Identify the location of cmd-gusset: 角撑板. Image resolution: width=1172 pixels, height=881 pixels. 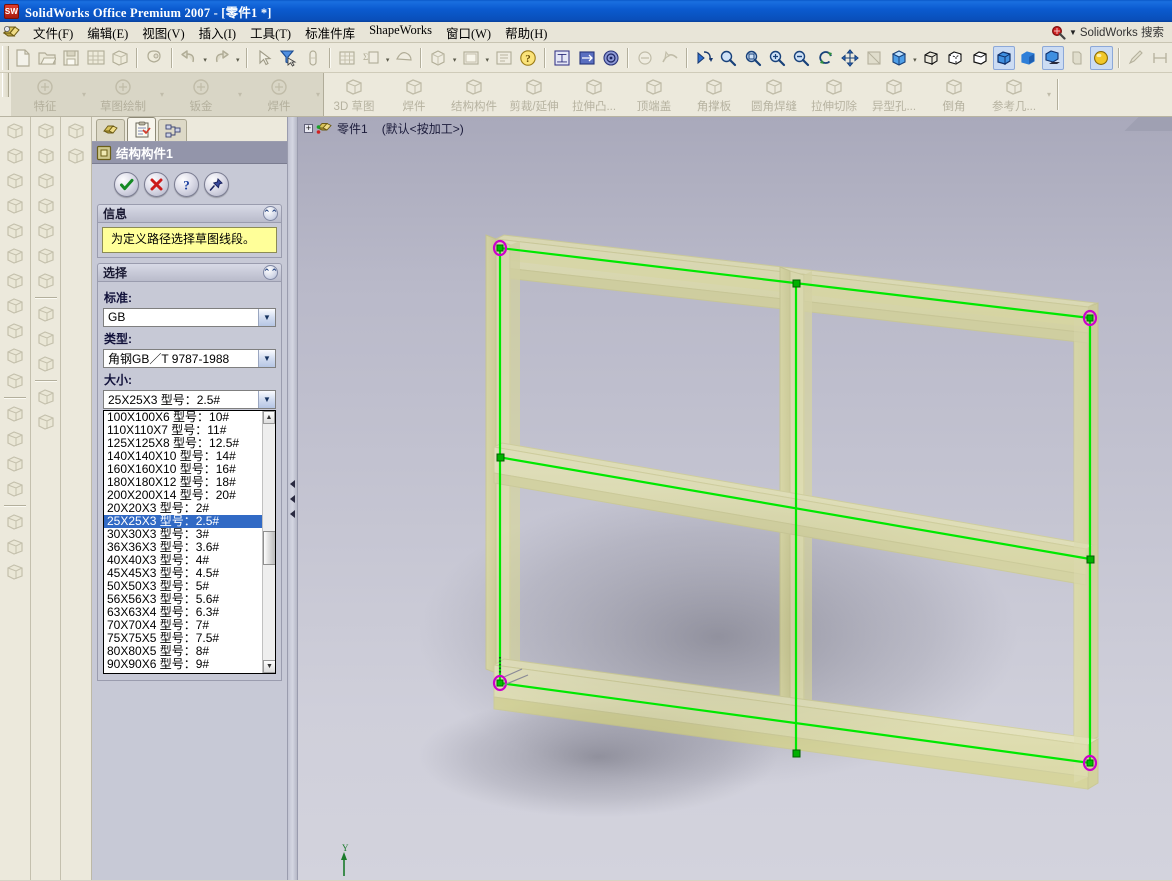
(714, 94).